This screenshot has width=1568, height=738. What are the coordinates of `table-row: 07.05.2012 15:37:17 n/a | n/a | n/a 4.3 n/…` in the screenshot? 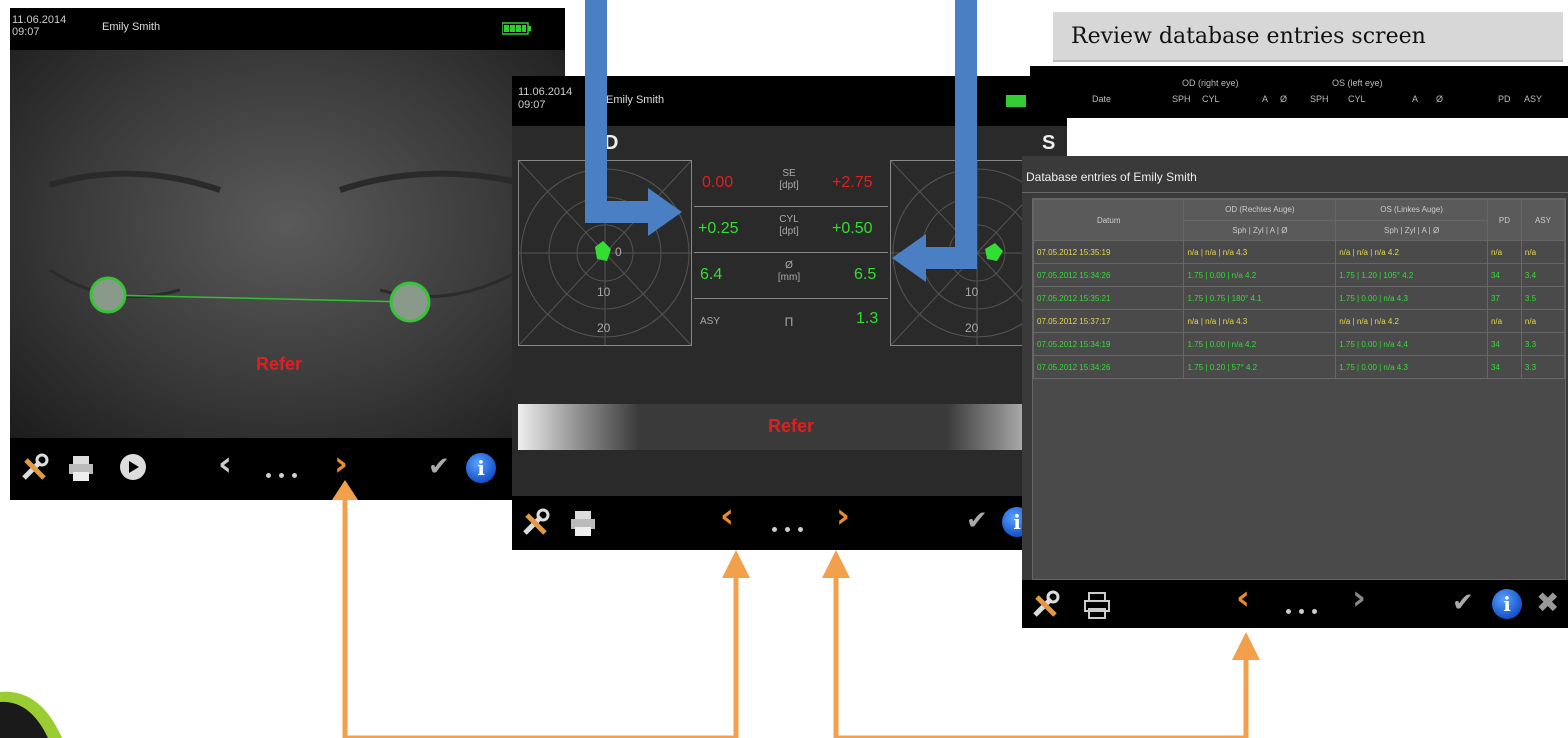 It's located at (1299, 321).